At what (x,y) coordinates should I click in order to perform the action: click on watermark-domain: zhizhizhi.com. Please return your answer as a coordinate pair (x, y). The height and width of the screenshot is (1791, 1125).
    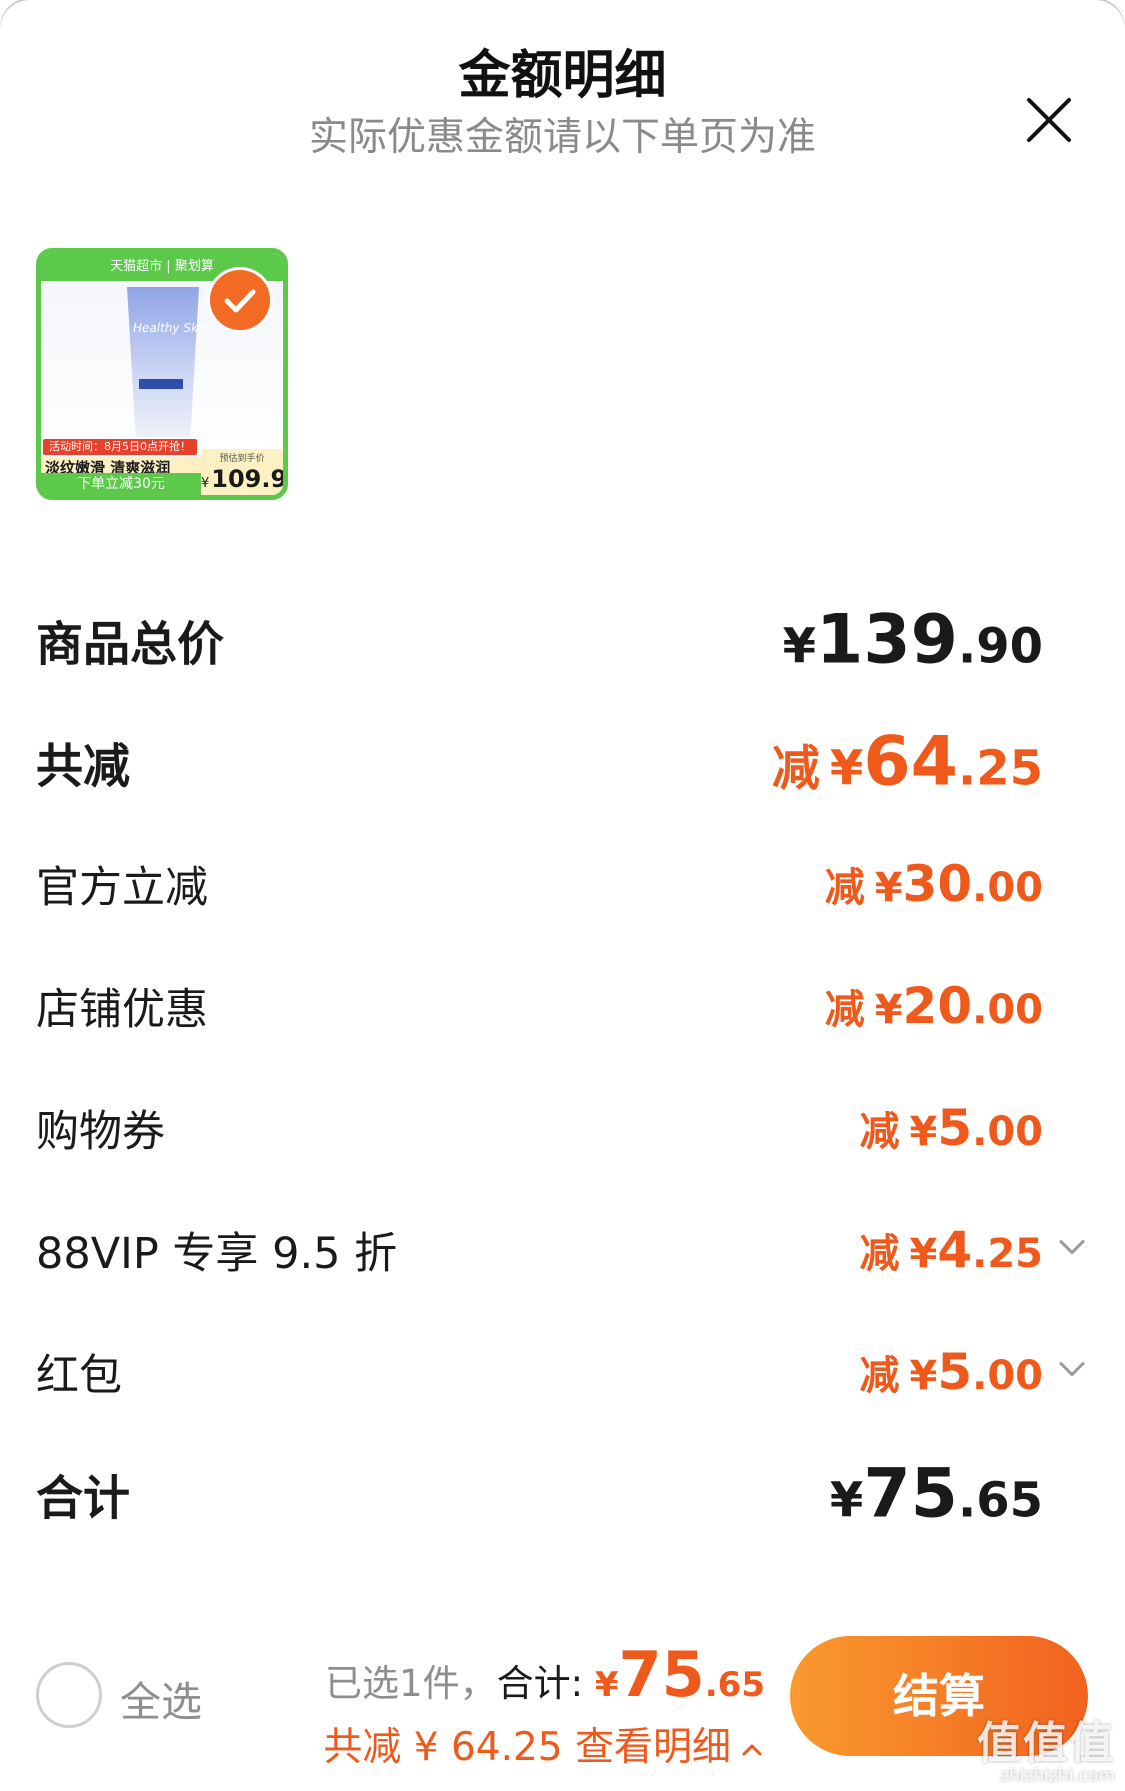
    Looking at the image, I should click on (1057, 1776).